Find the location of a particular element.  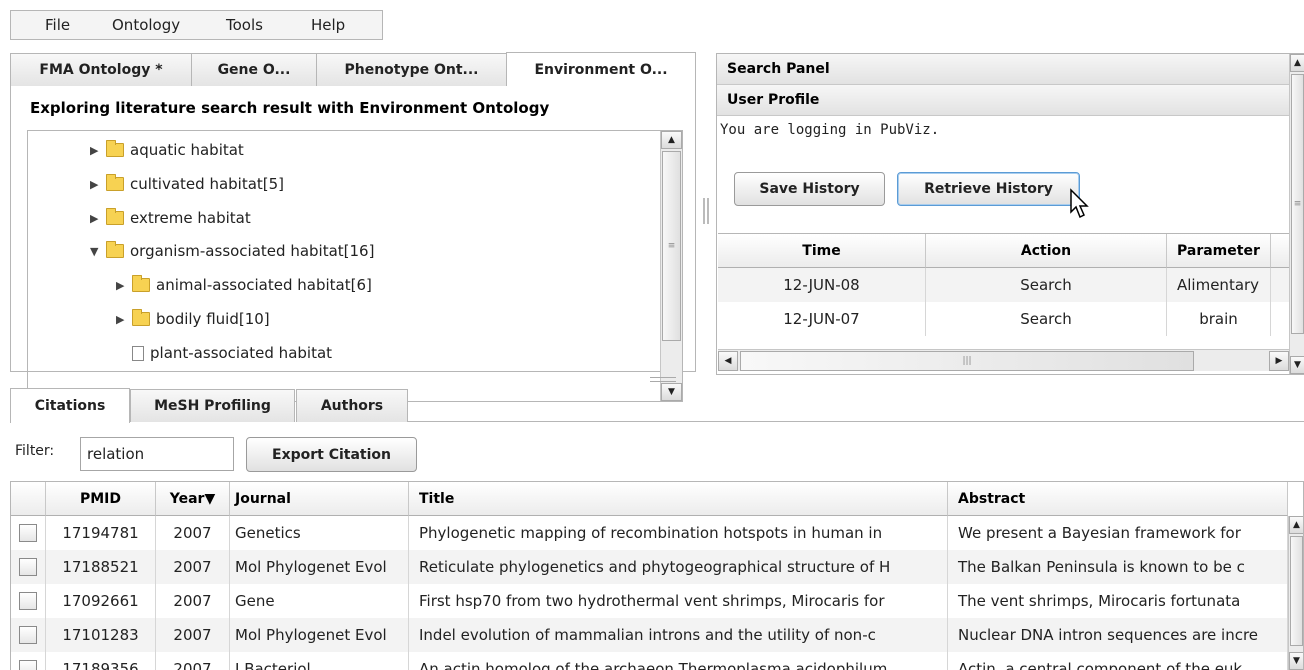

tree-scrollbar: ▲ ≡ ▼ is located at coordinates (671, 266).